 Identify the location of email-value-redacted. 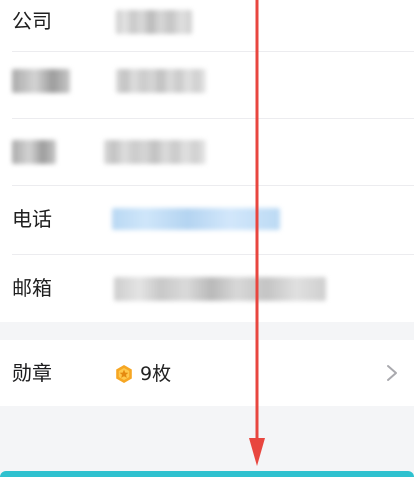
(220, 289).